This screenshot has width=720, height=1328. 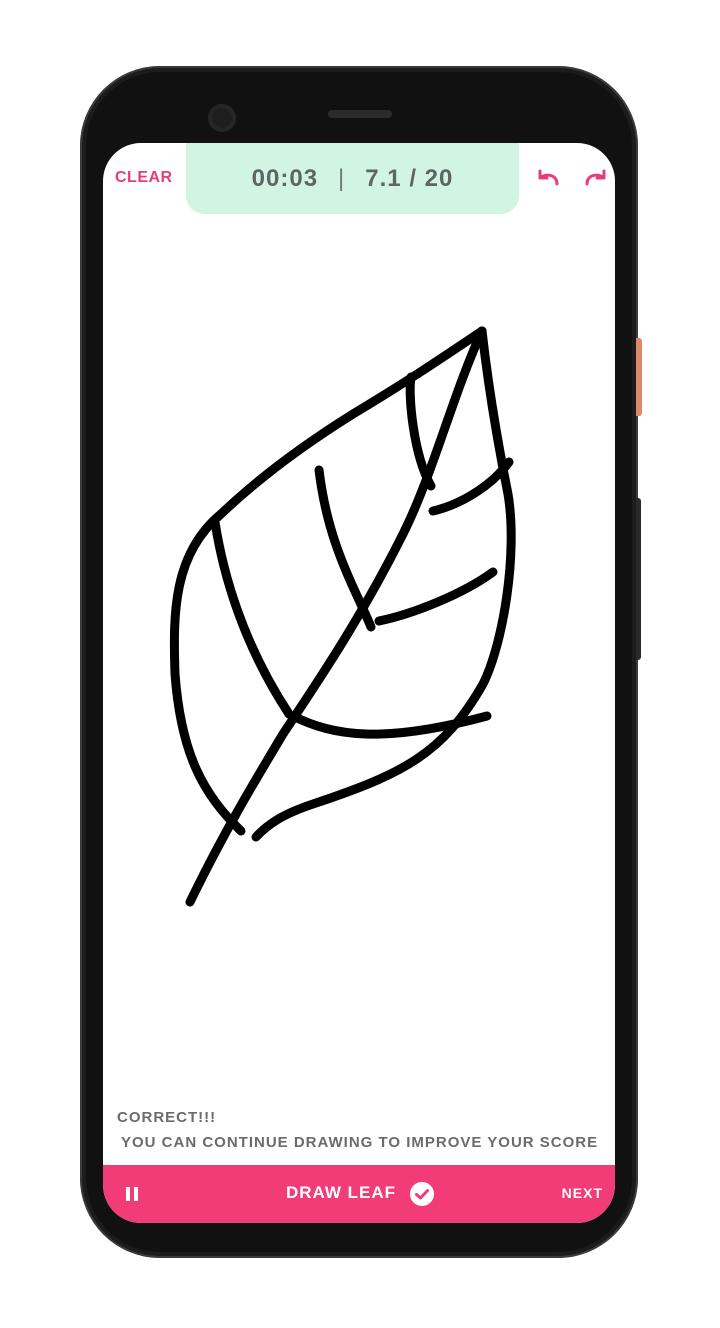 I want to click on clear-button: CLEAR, so click(x=144, y=178).